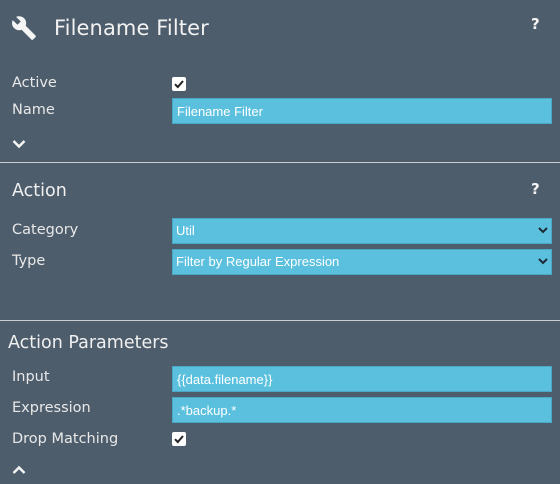 Image resolution: width=560 pixels, height=484 pixels. Describe the element at coordinates (39, 191) in the screenshot. I see `action-section-title: Action` at that location.